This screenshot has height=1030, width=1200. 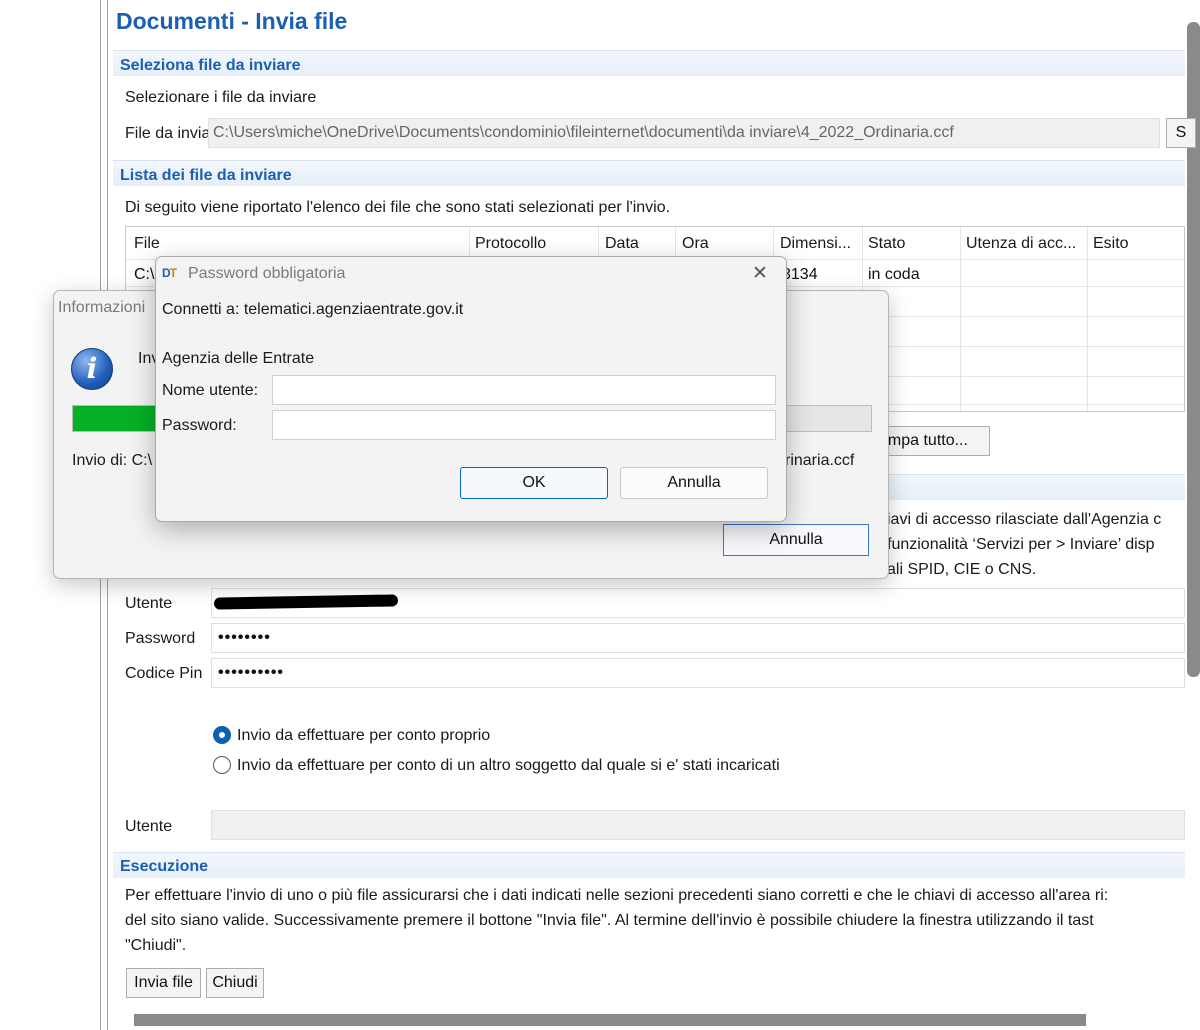 What do you see at coordinates (144, 275) in the screenshot?
I see `row-file-cell: C:\` at bounding box center [144, 275].